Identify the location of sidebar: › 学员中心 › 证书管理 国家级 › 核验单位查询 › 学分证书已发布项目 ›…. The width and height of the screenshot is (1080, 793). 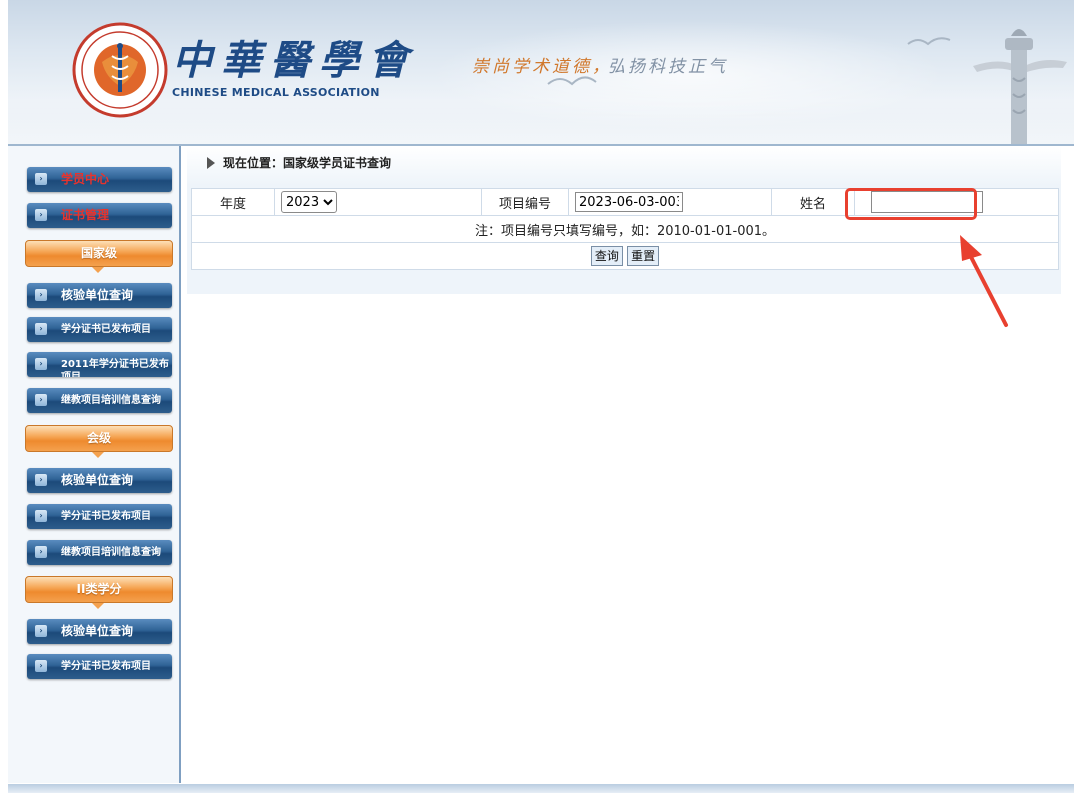
(94, 464).